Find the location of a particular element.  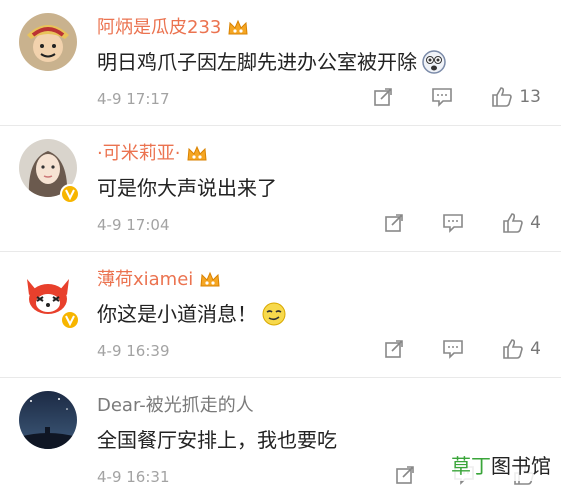

comment-text: 可是你大声说出来了 is located at coordinates (187, 188).